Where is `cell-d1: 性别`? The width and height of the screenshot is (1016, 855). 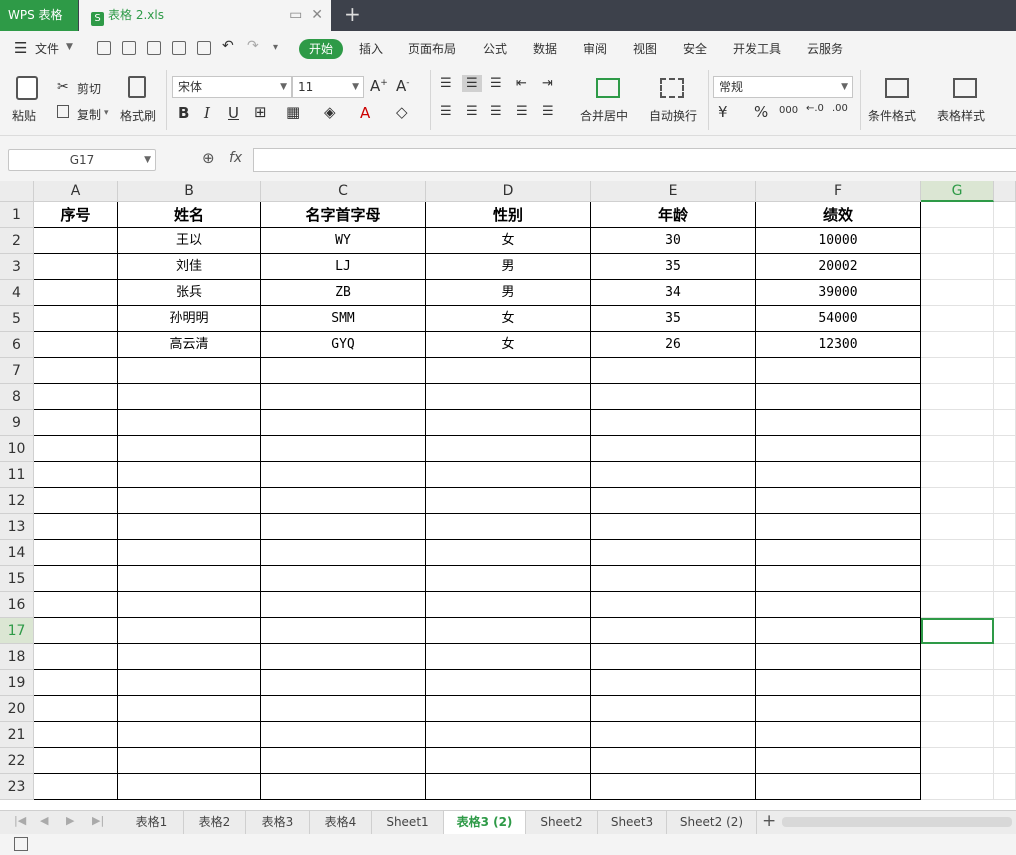 cell-d1: 性别 is located at coordinates (508, 215).